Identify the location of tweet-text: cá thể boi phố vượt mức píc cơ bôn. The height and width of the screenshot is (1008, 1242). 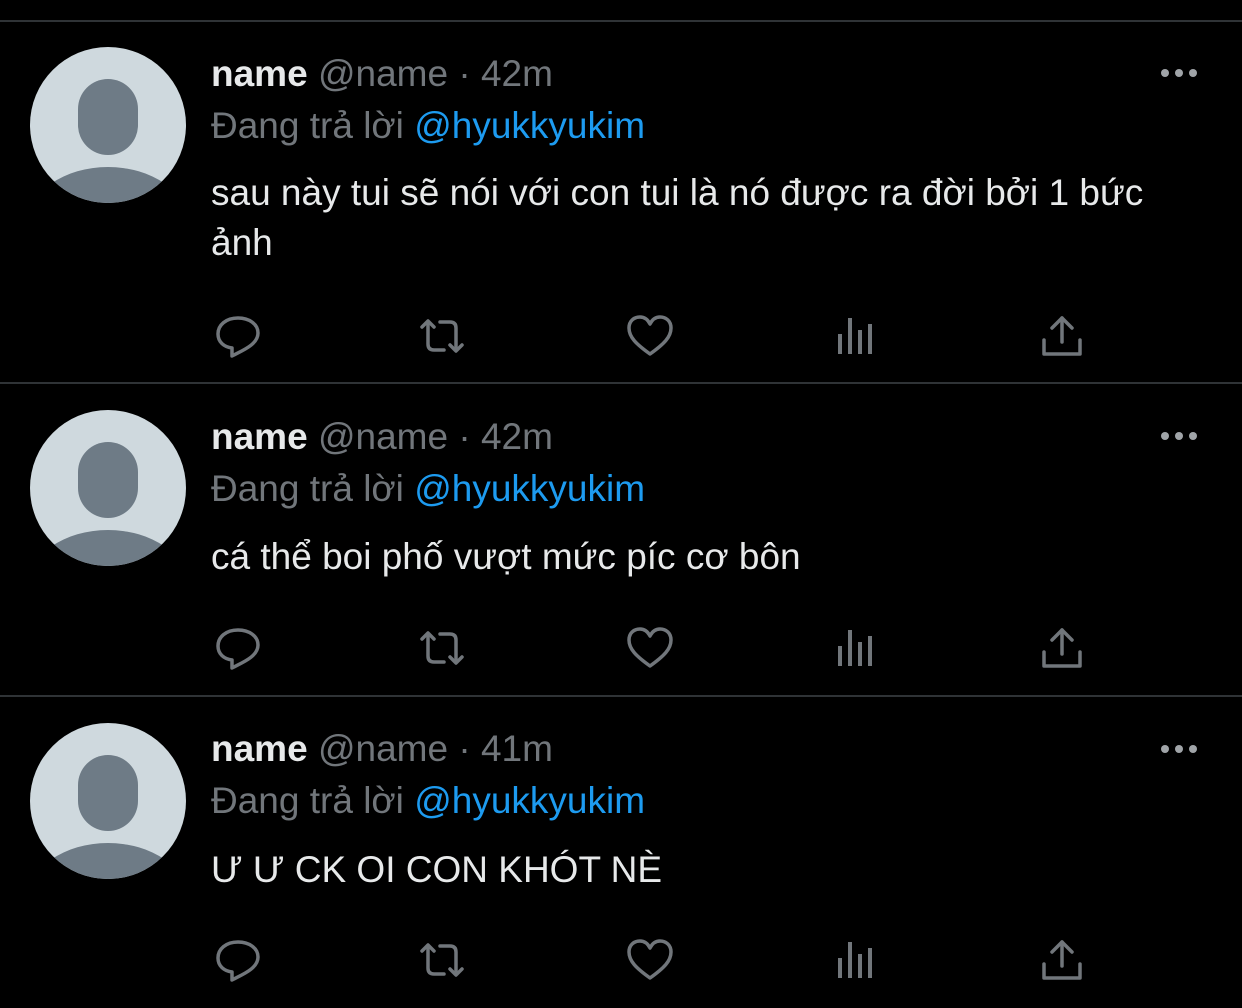
(506, 556).